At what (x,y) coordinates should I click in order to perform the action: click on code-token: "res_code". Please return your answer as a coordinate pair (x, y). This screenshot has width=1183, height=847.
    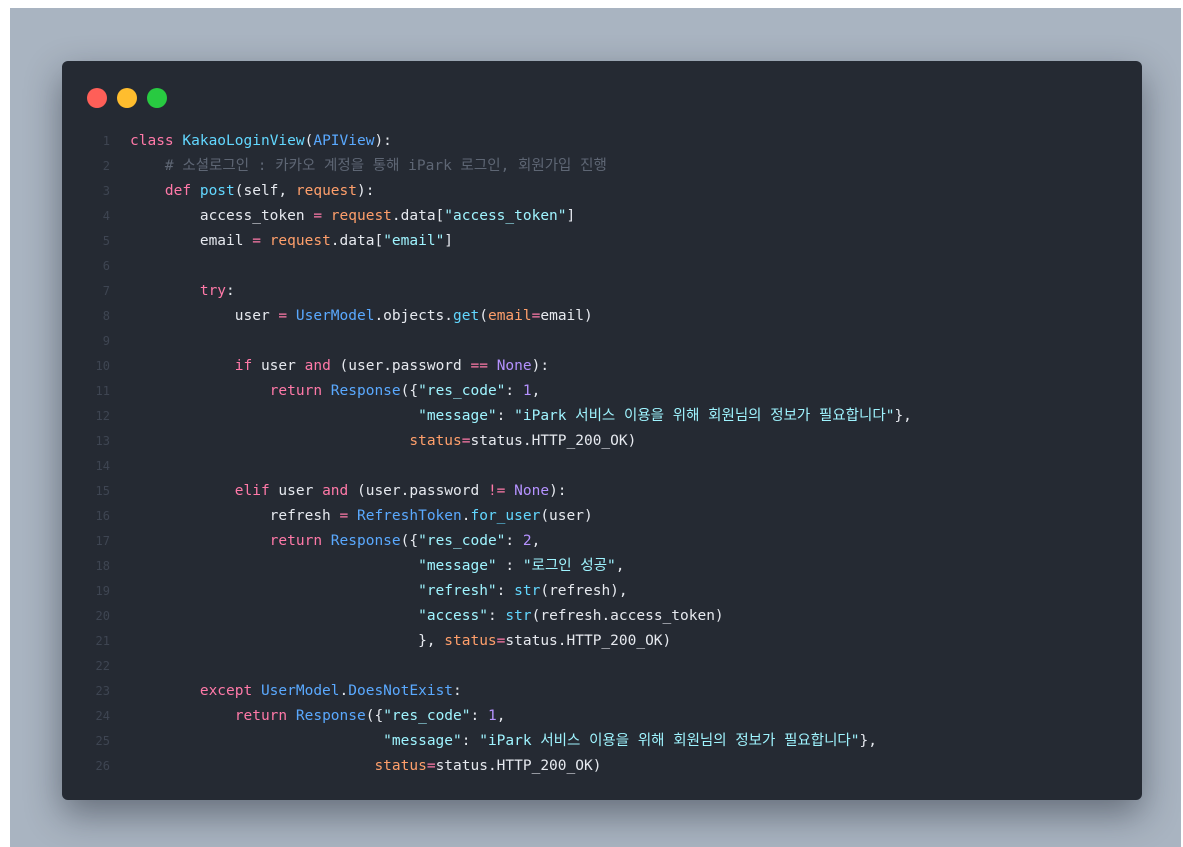
    Looking at the image, I should click on (462, 391).